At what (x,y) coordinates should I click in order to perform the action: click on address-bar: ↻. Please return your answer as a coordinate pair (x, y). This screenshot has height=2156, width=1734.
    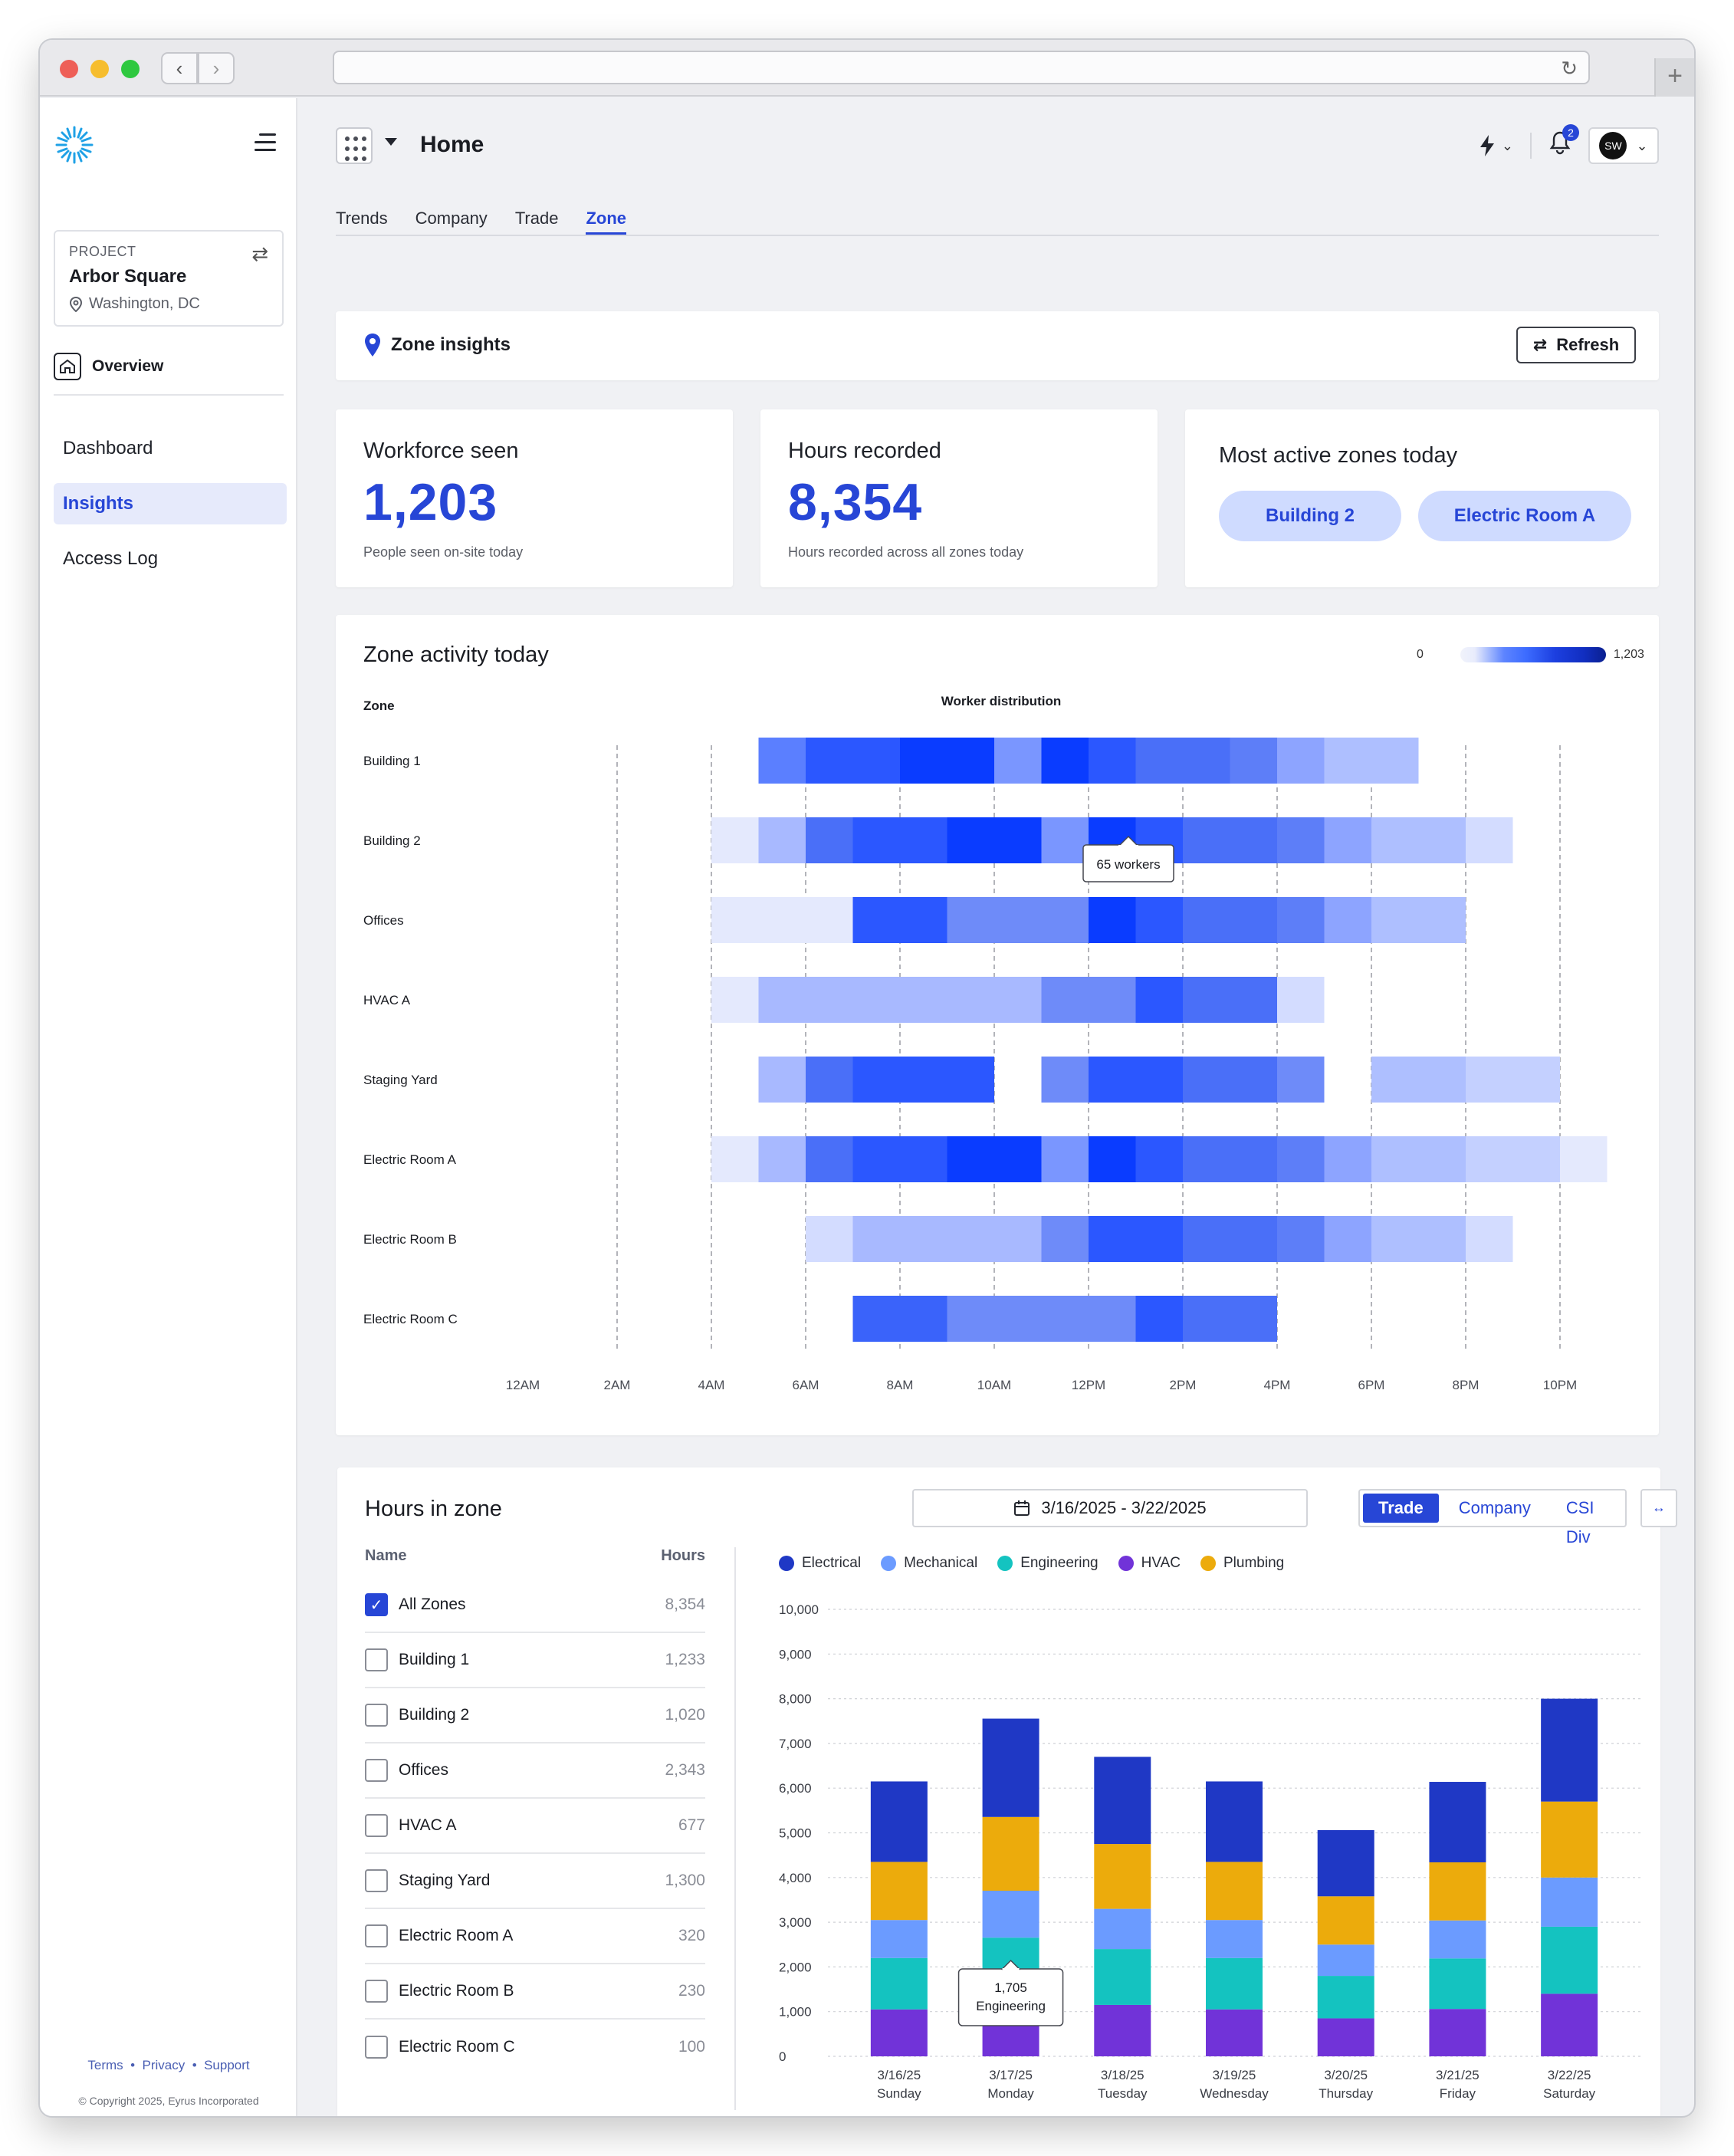
    Looking at the image, I should click on (961, 67).